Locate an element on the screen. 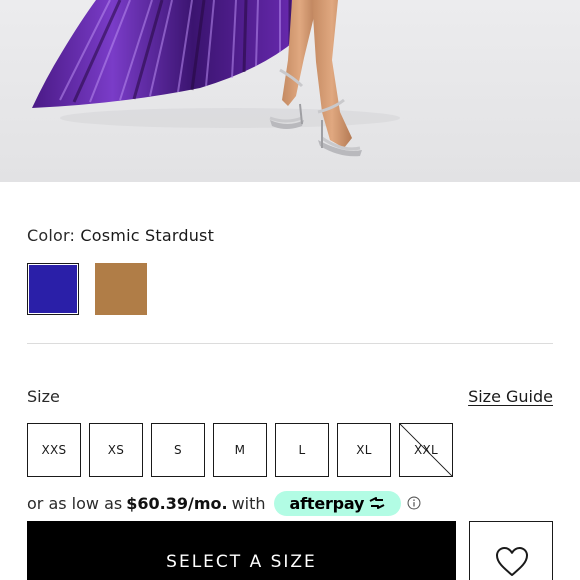 The height and width of the screenshot is (580, 580). select-size-label: SELECT A SIZE is located at coordinates (241, 562).